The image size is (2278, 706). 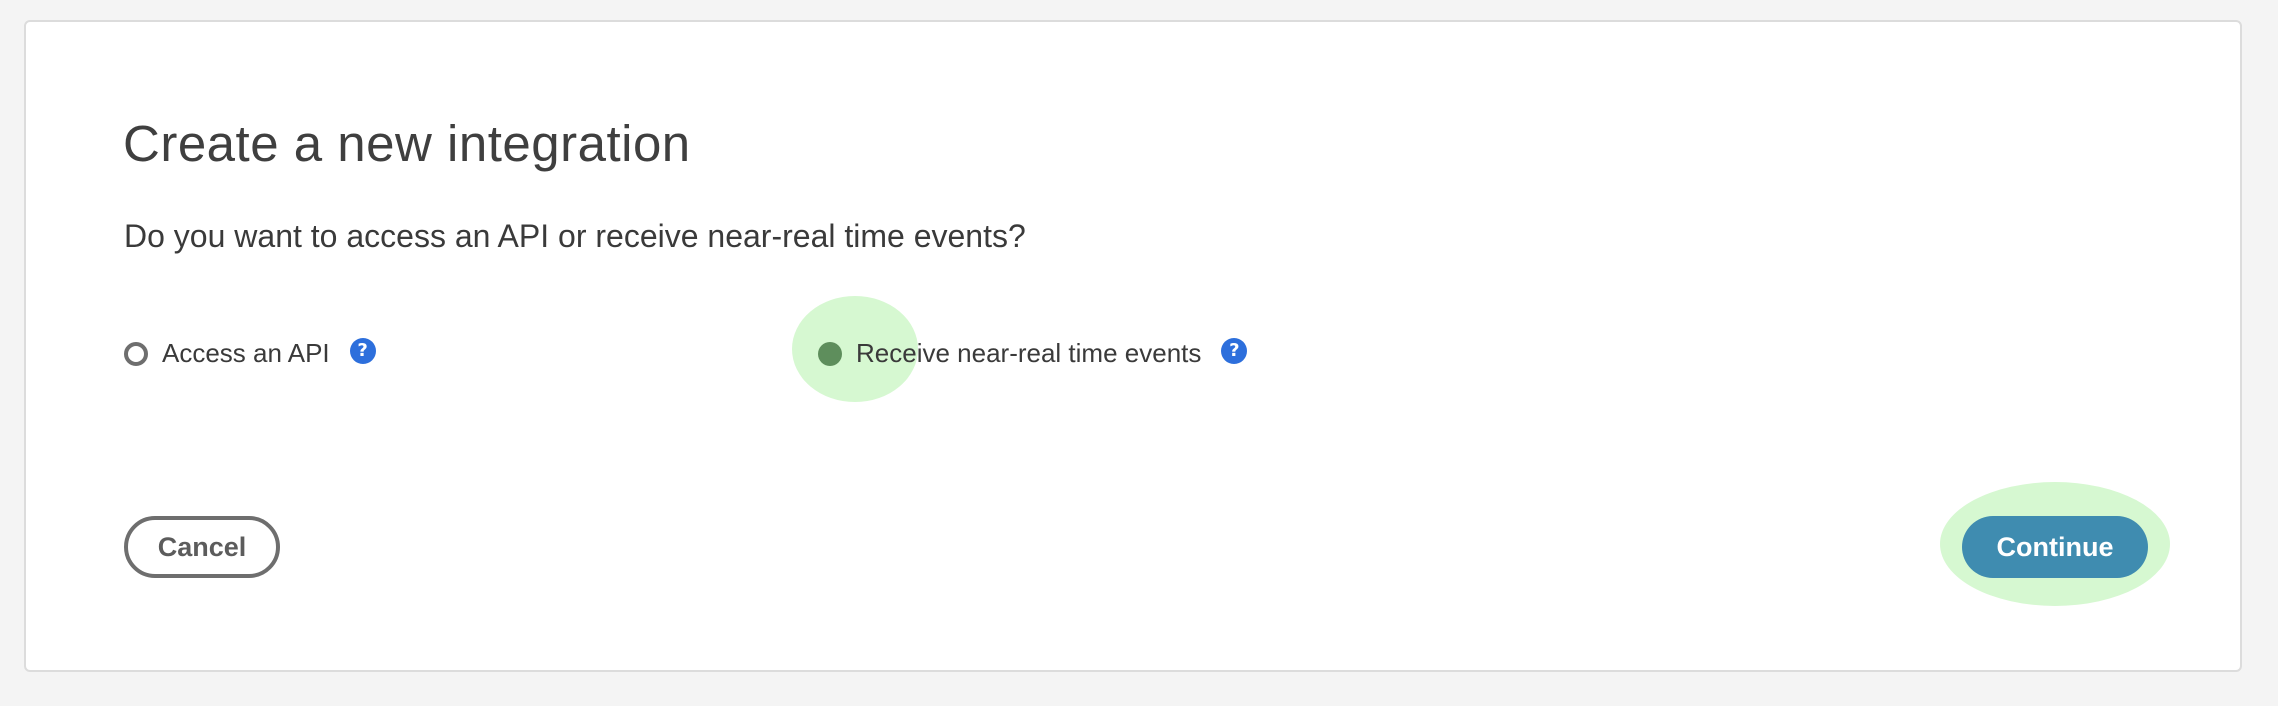 I want to click on cancel-button: Cancel, so click(x=202, y=547).